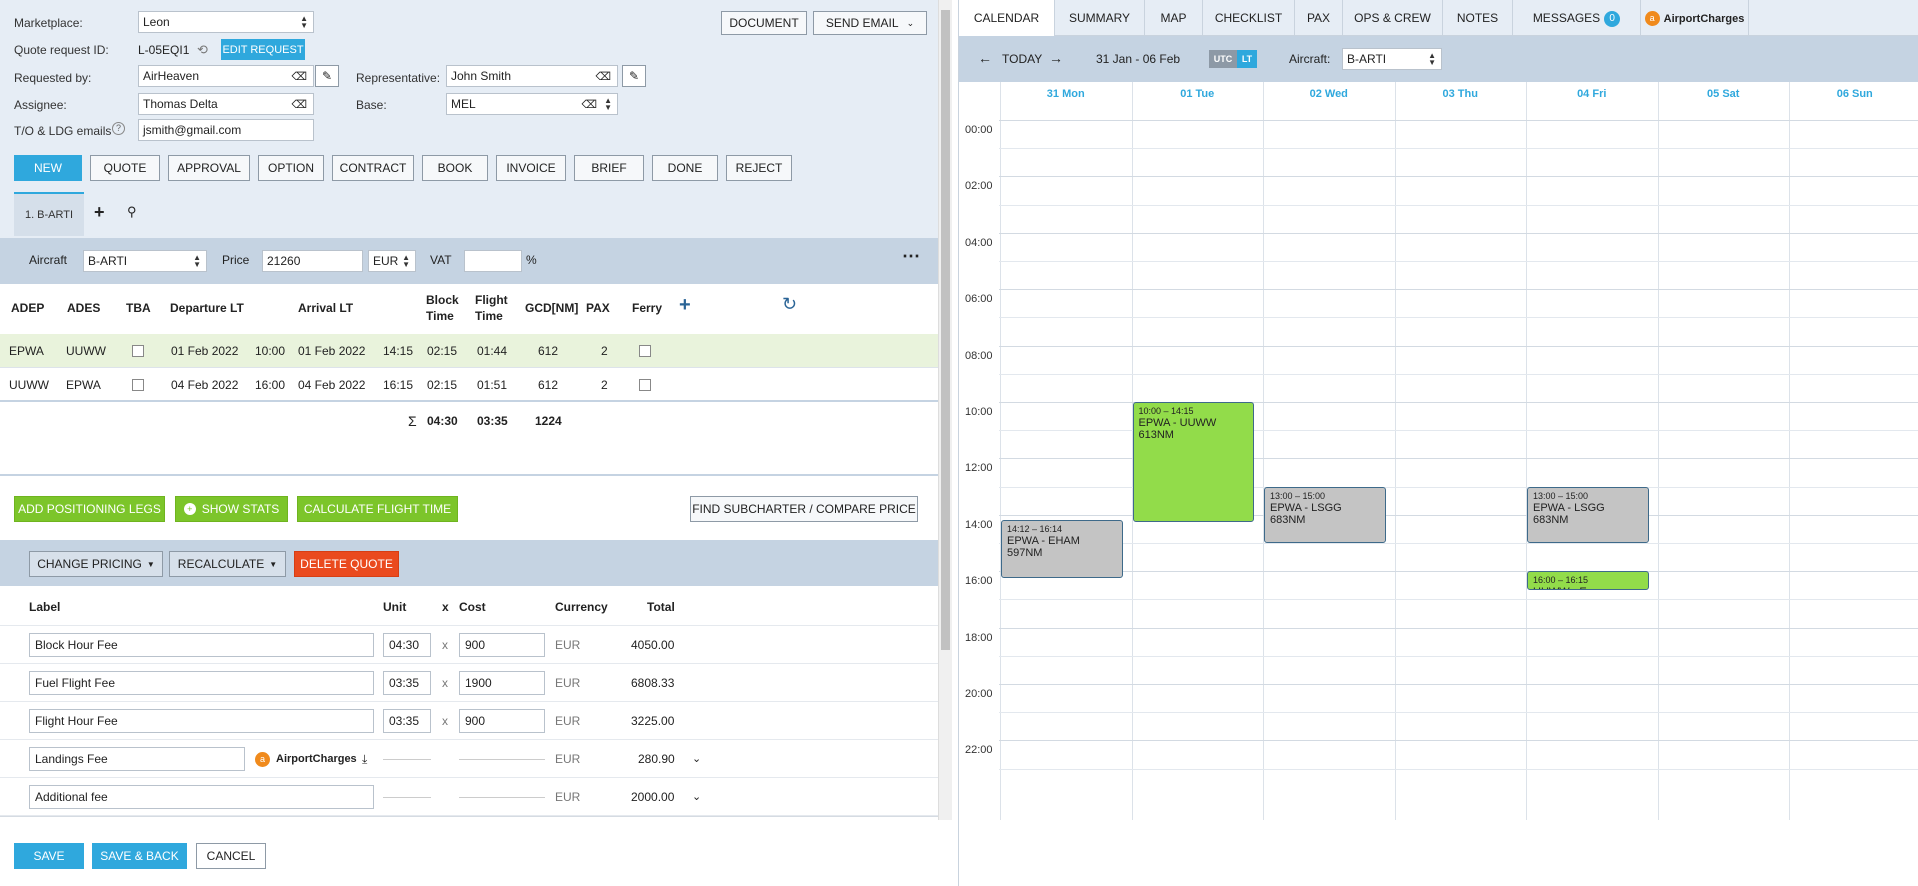 The height and width of the screenshot is (886, 1918). Describe the element at coordinates (789, 304) in the screenshot. I see `refresh-icon: ↻` at that location.